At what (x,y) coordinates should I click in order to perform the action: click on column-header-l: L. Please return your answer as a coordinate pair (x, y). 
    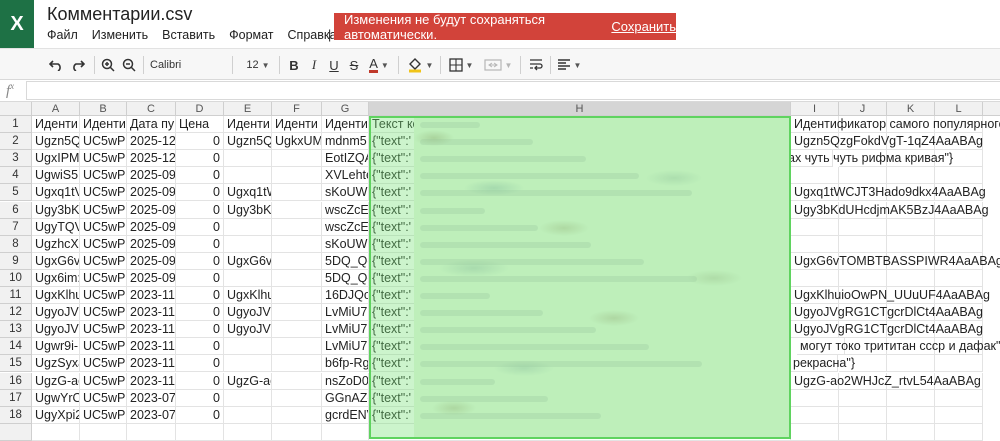
    Looking at the image, I should click on (959, 109).